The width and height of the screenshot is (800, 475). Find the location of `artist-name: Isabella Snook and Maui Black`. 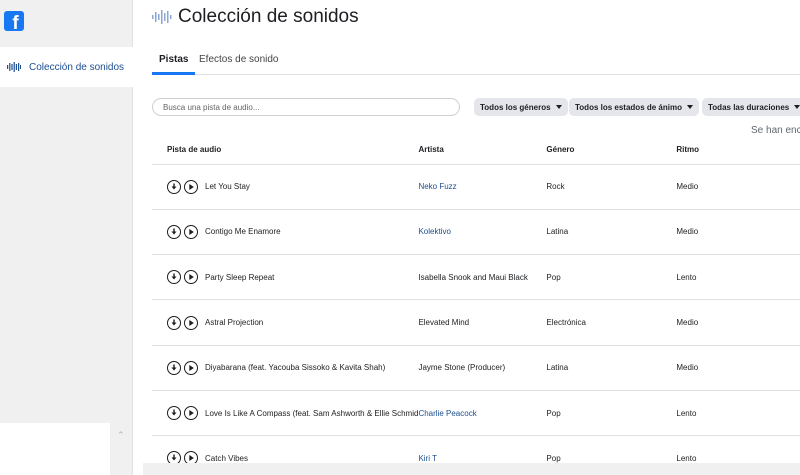

artist-name: Isabella Snook and Maui Black is located at coordinates (473, 277).